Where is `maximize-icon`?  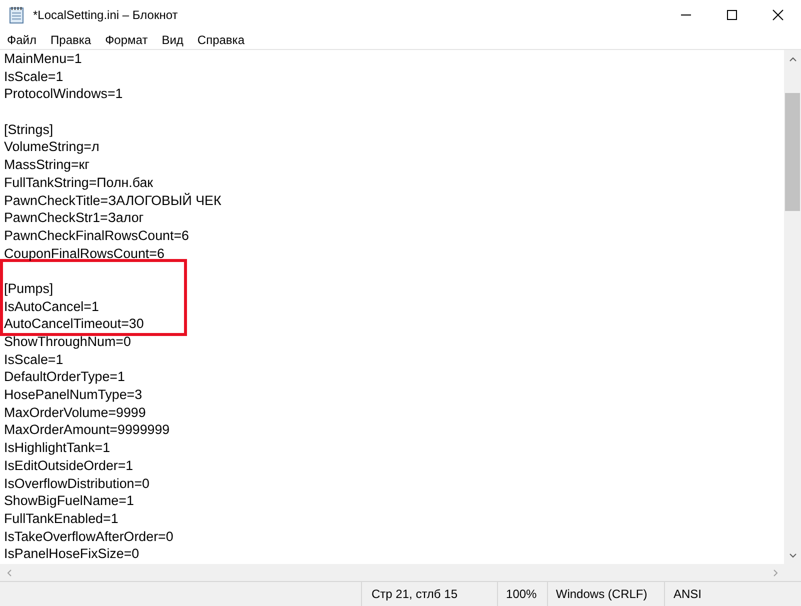 maximize-icon is located at coordinates (732, 15).